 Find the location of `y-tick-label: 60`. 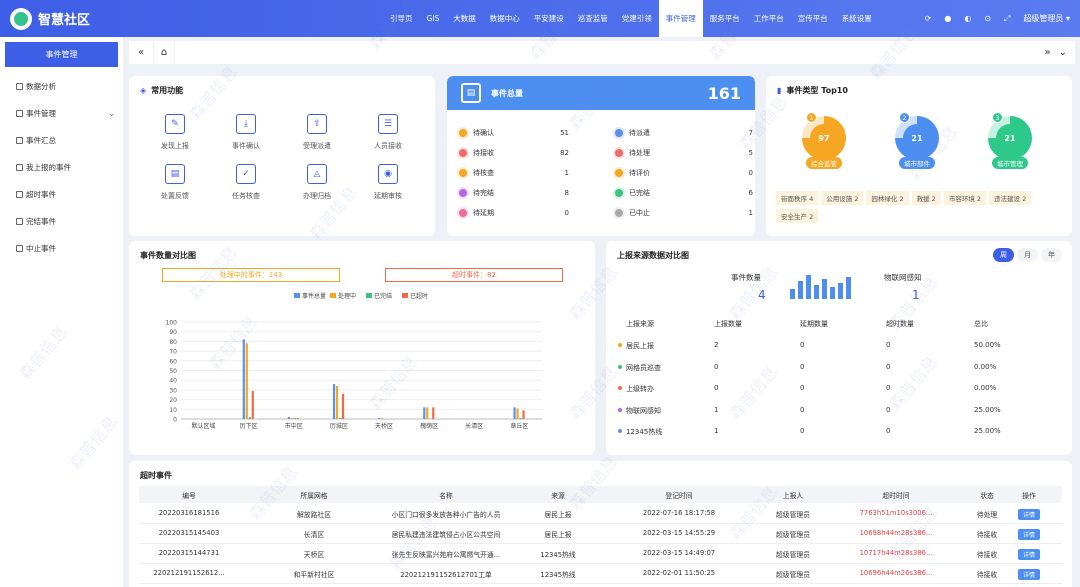

y-tick-label: 60 is located at coordinates (173, 361).